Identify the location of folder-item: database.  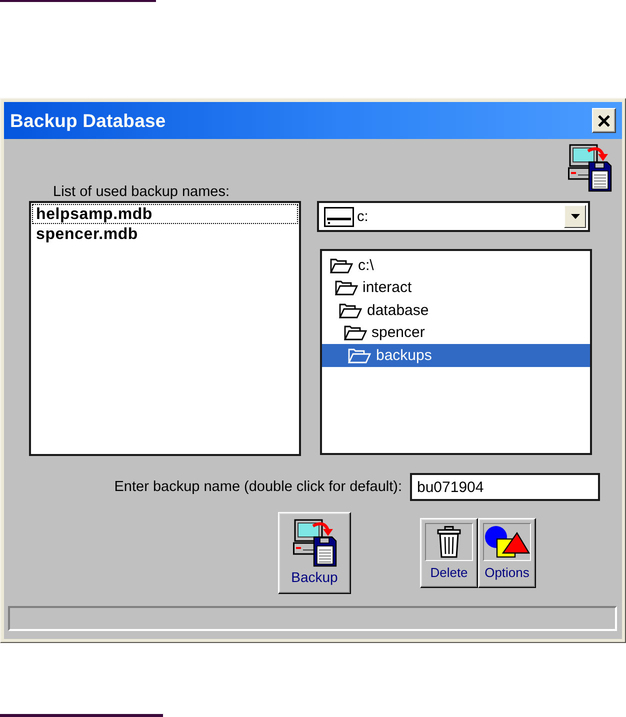
(456, 310).